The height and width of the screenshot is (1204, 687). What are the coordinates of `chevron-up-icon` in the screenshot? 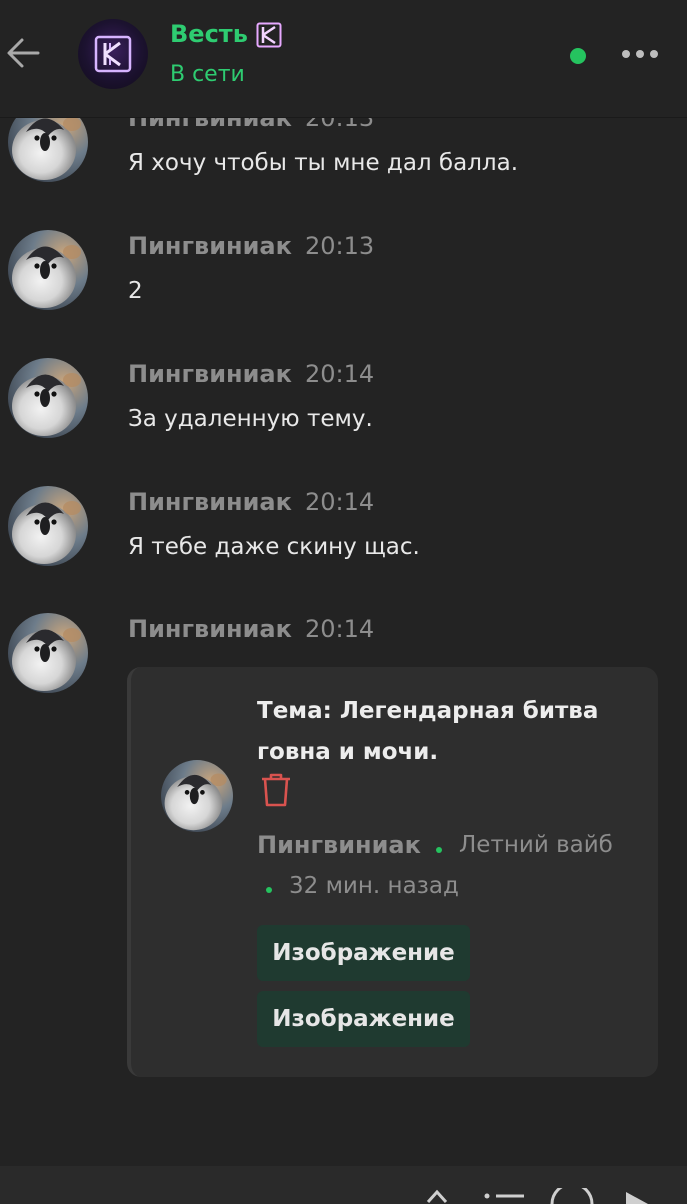 It's located at (437, 1195).